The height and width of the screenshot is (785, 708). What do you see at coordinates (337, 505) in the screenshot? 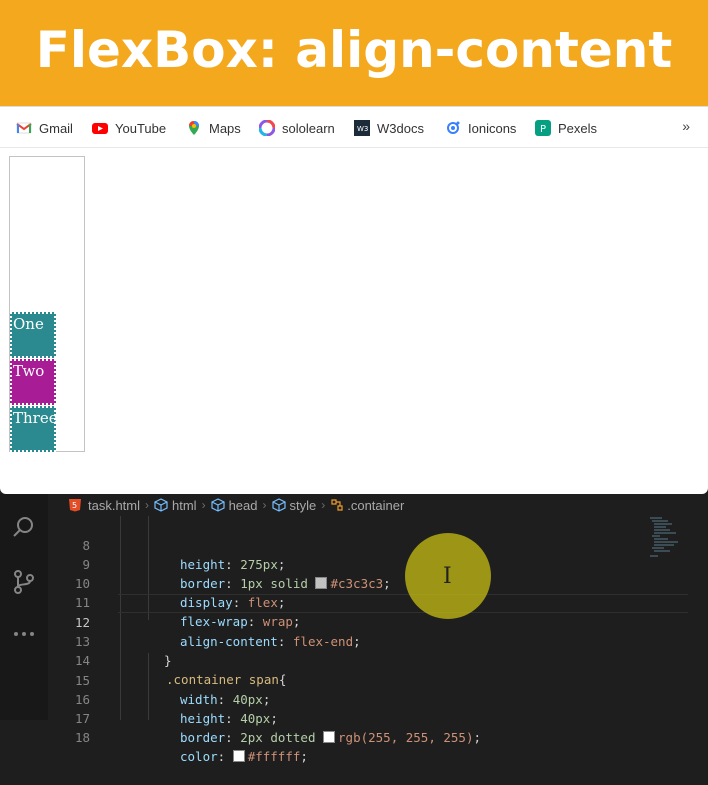
I see `css-selector-icon` at bounding box center [337, 505].